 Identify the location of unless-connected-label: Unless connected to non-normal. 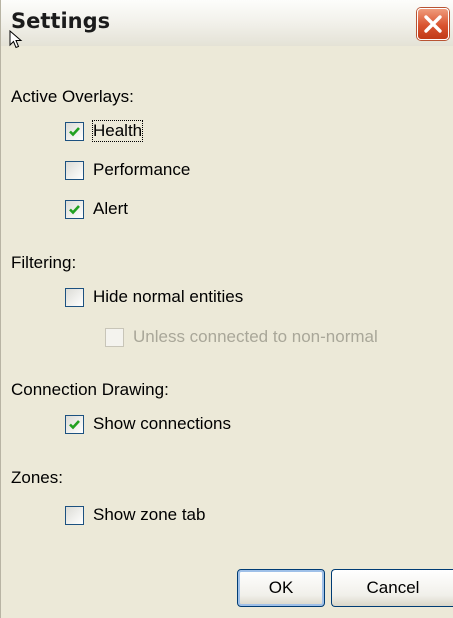
(255, 336).